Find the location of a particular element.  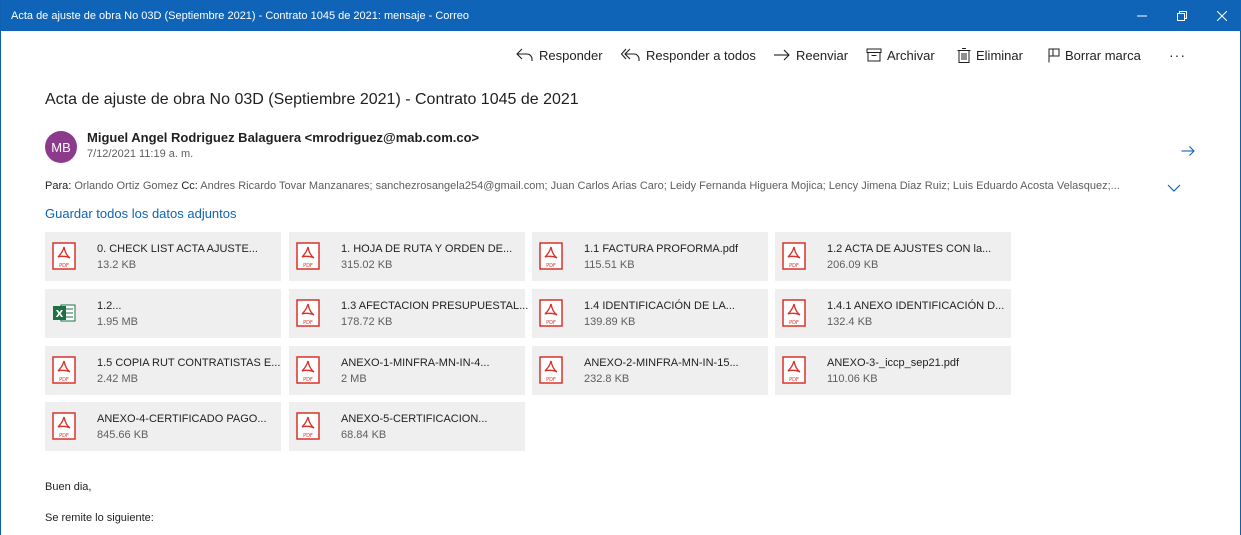

forward-button: Reenviar is located at coordinates (810, 55).